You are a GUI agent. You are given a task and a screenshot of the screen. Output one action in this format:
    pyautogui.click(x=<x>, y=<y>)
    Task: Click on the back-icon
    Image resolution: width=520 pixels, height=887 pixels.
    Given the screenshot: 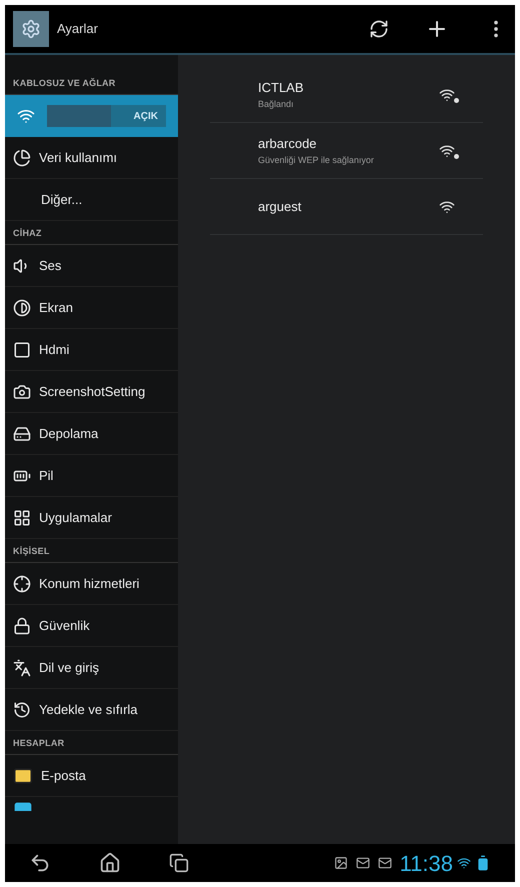 What is the action you would take?
    pyautogui.click(x=40, y=863)
    